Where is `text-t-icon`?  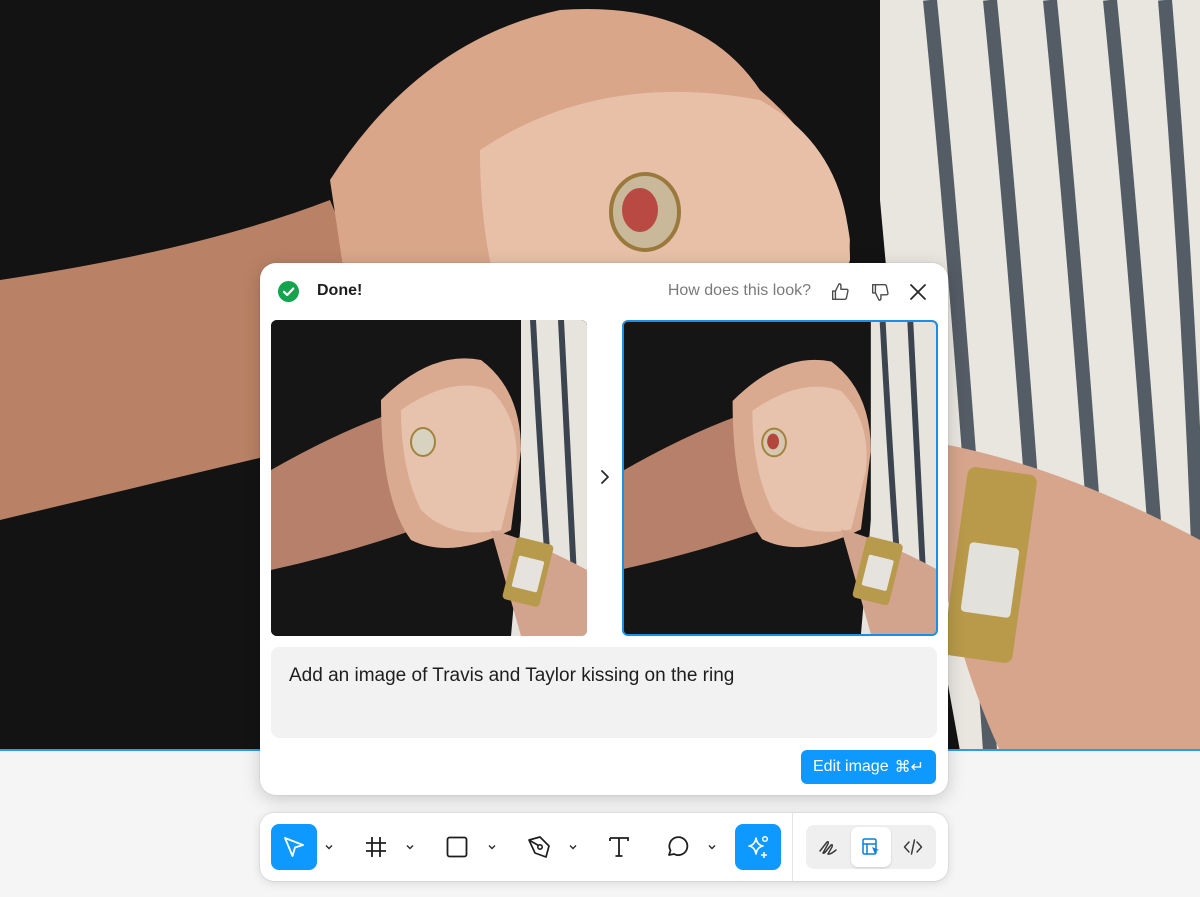
text-t-icon is located at coordinates (619, 847).